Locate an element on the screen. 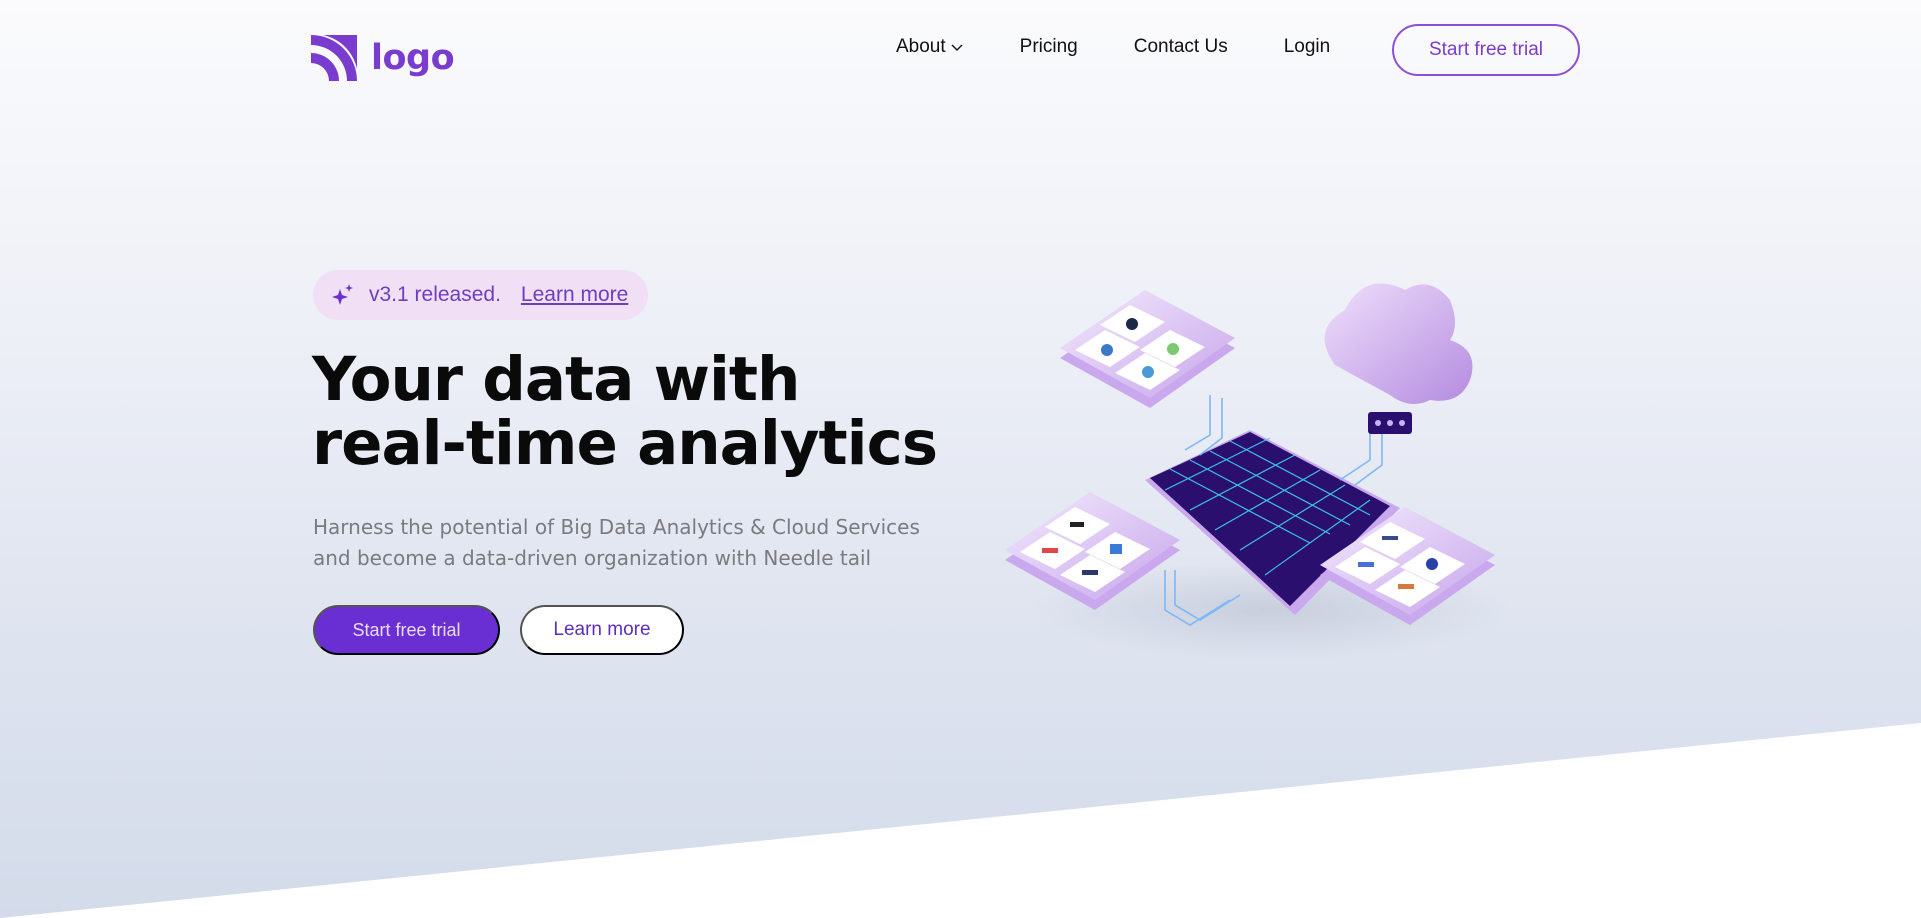  nav-item-contact: Contact Us is located at coordinates (1181, 47).